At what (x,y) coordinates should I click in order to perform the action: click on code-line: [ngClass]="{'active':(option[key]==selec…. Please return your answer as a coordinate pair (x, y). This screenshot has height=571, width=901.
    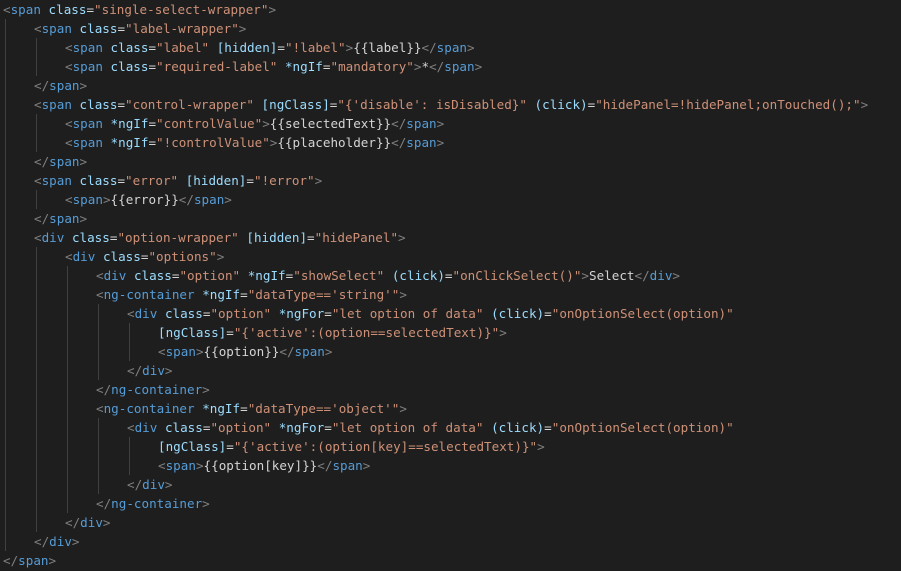
    Looking at the image, I should click on (450, 446).